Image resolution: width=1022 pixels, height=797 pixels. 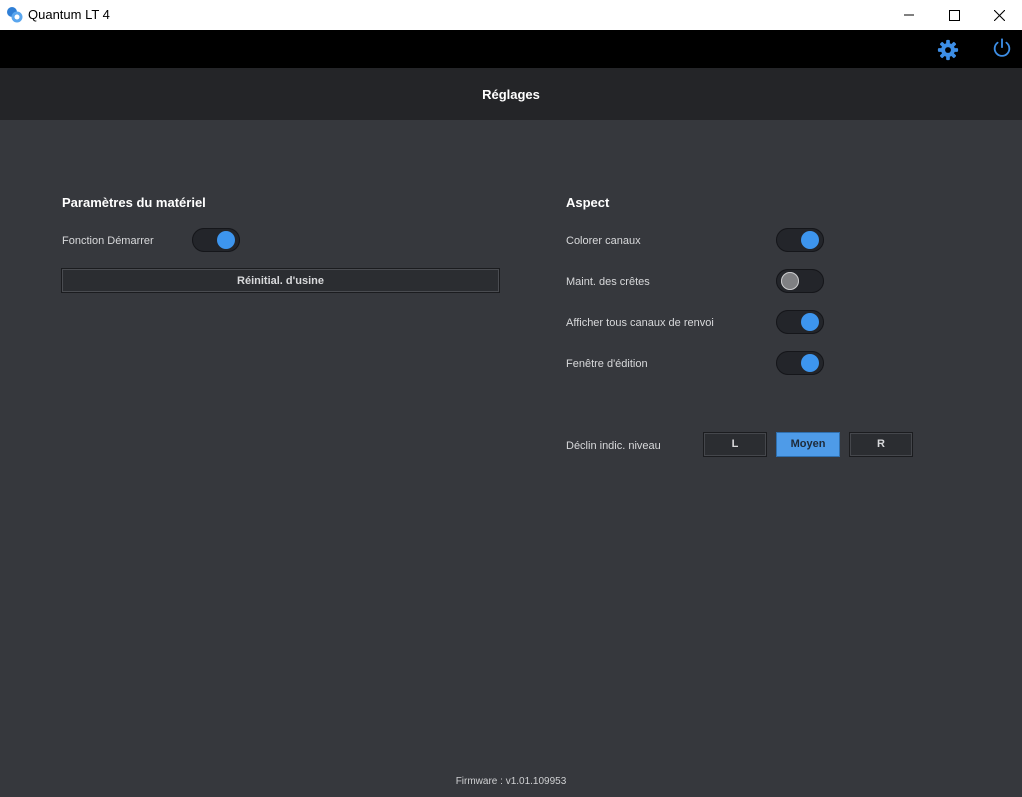 I want to click on color-channels-label: Colorer canaux, so click(x=603, y=241).